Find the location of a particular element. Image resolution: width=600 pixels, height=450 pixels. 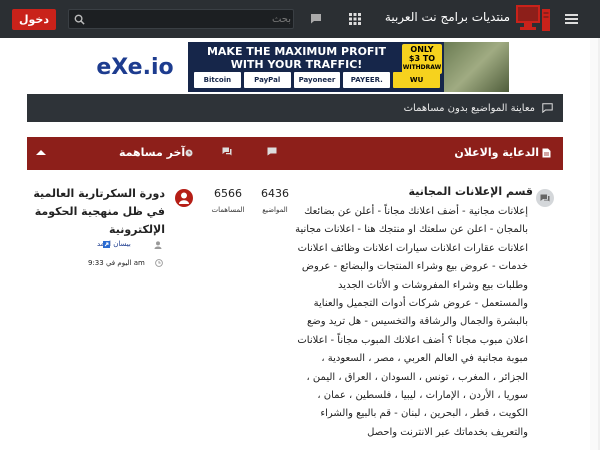

menu-hamburger-icon is located at coordinates (571, 19).